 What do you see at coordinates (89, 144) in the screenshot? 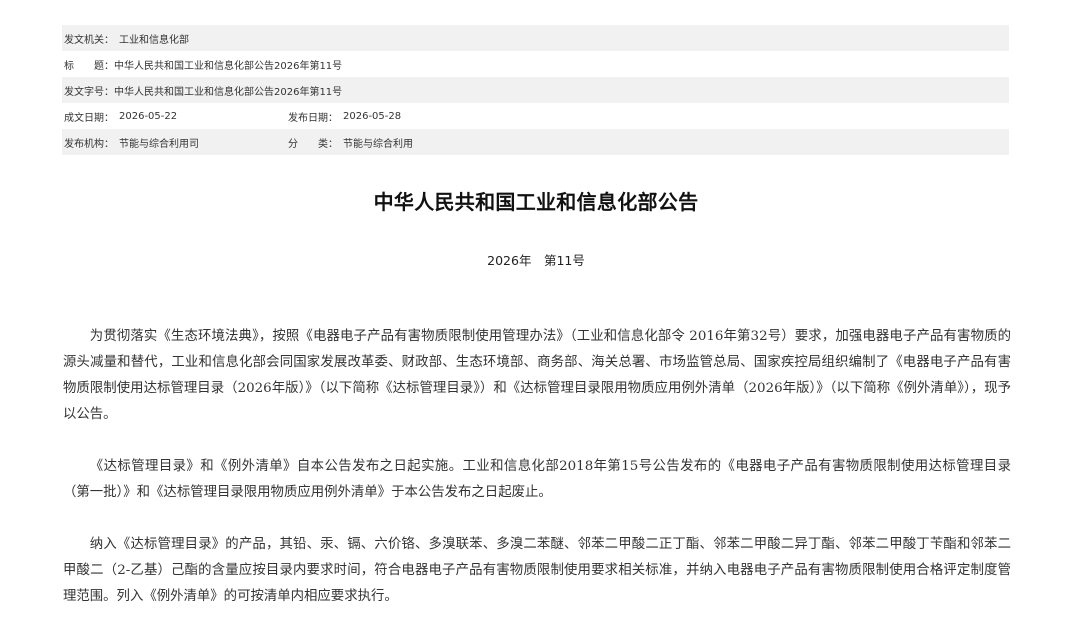
I see `meta-label-publisher: 发布机构：` at bounding box center [89, 144].